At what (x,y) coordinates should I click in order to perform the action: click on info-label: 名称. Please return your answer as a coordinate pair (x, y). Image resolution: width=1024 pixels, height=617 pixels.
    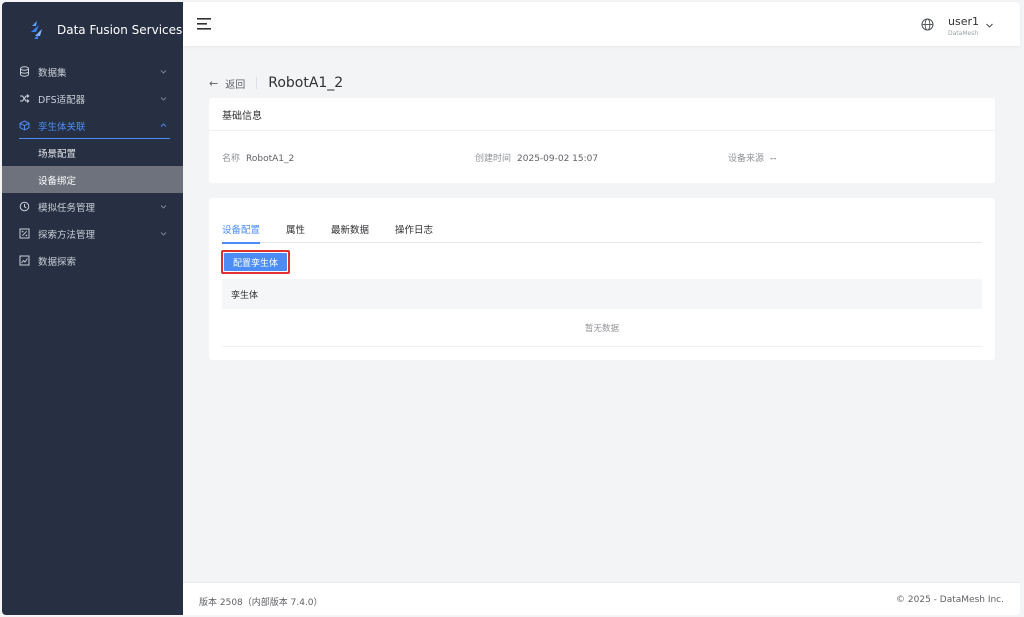
    Looking at the image, I should click on (231, 159).